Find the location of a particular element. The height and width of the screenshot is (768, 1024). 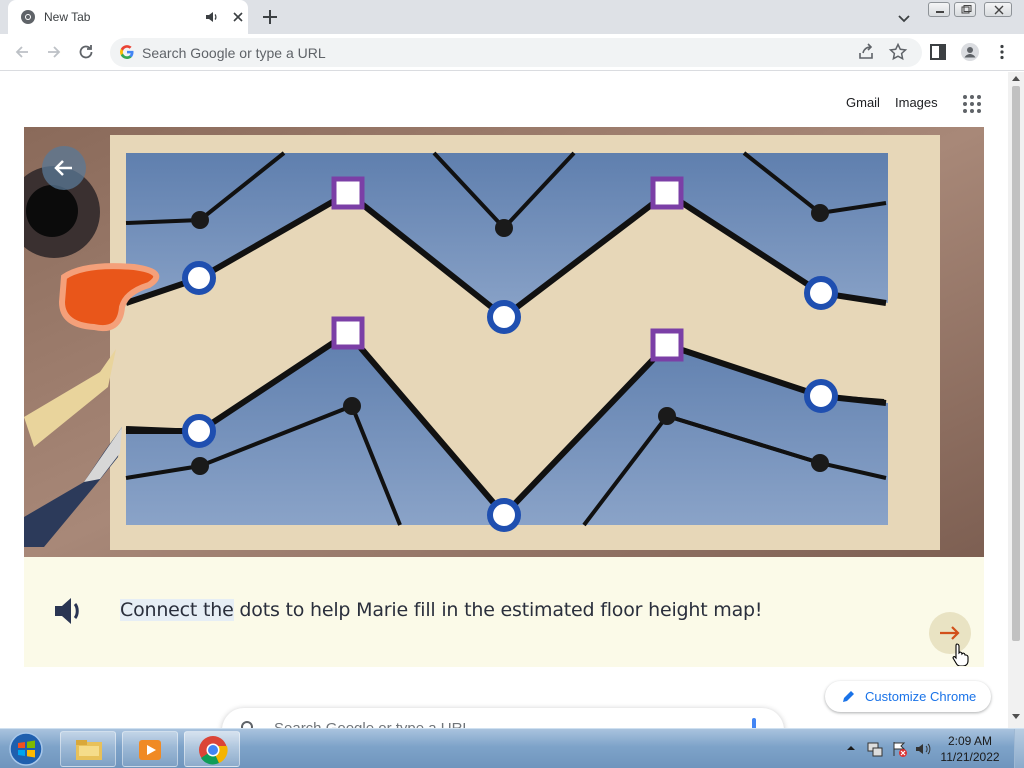

network-icon is located at coordinates (875, 749).